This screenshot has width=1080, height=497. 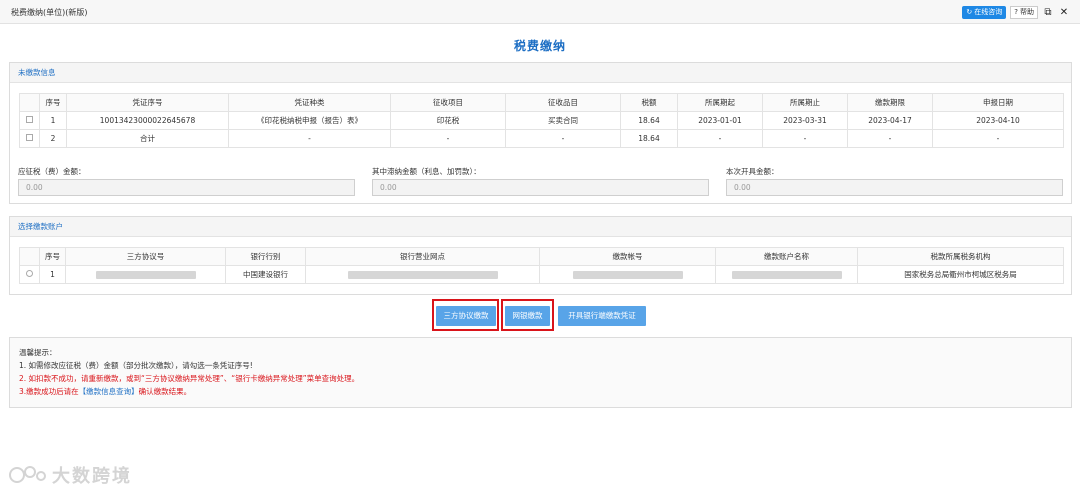 I want to click on bank-branch, so click(x=422, y=274).